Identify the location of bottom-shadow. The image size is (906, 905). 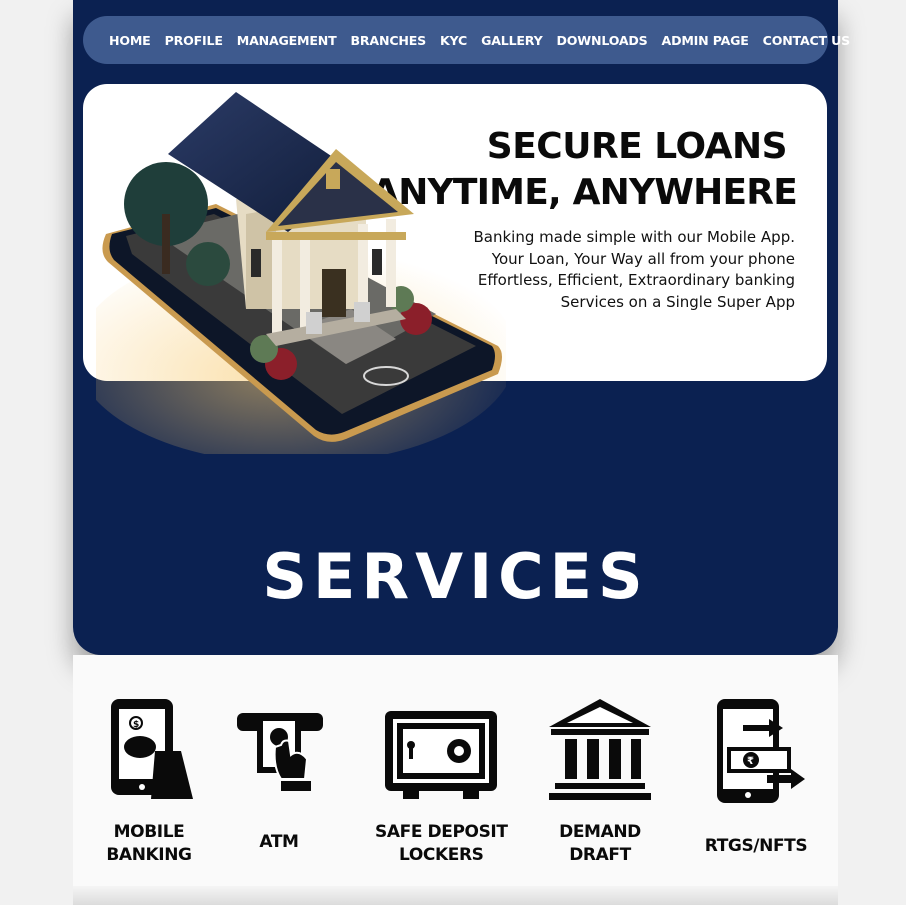
(455, 895).